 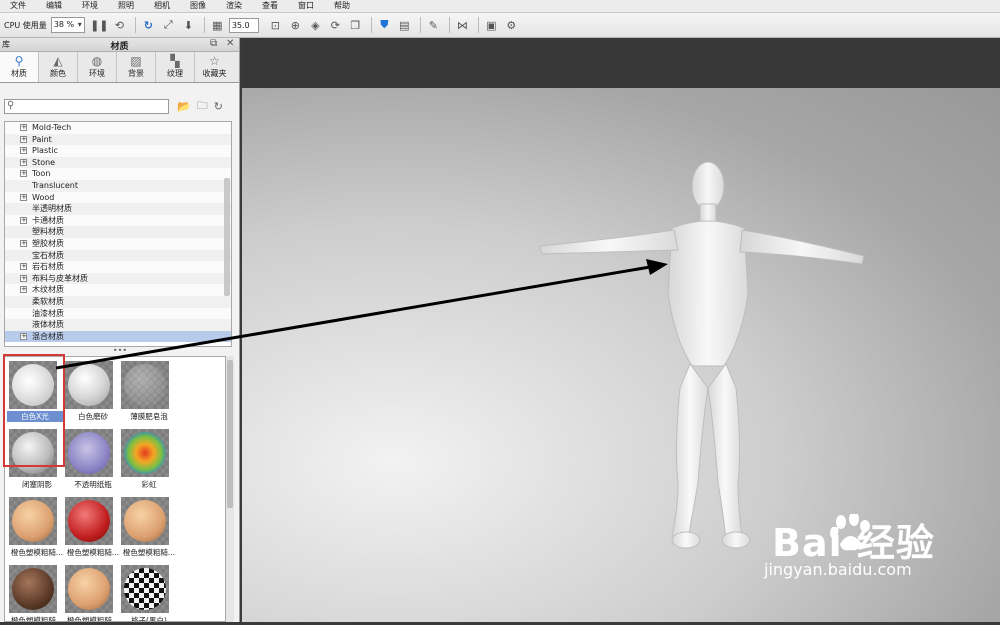 What do you see at coordinates (850, 532) in the screenshot?
I see `paw-logo-icon` at bounding box center [850, 532].